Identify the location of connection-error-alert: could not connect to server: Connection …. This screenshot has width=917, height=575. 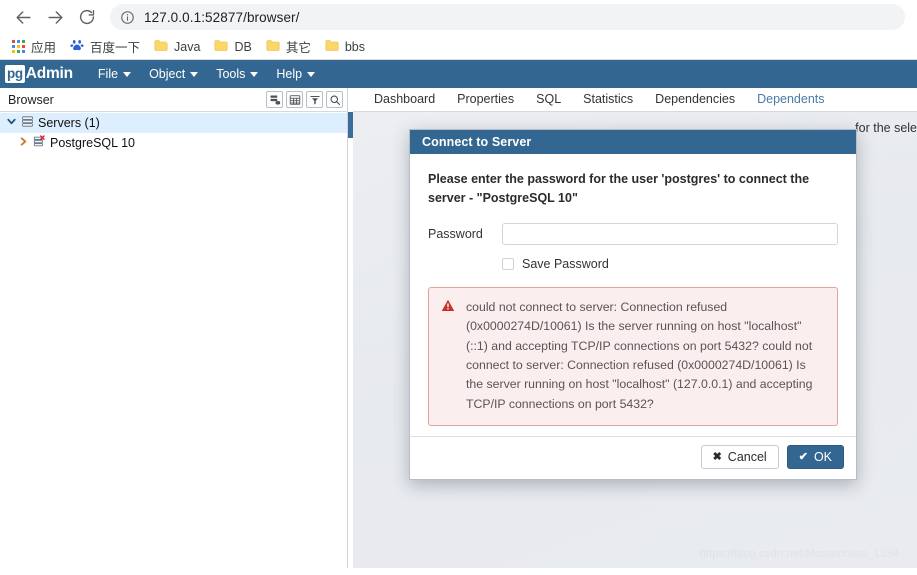
(633, 356).